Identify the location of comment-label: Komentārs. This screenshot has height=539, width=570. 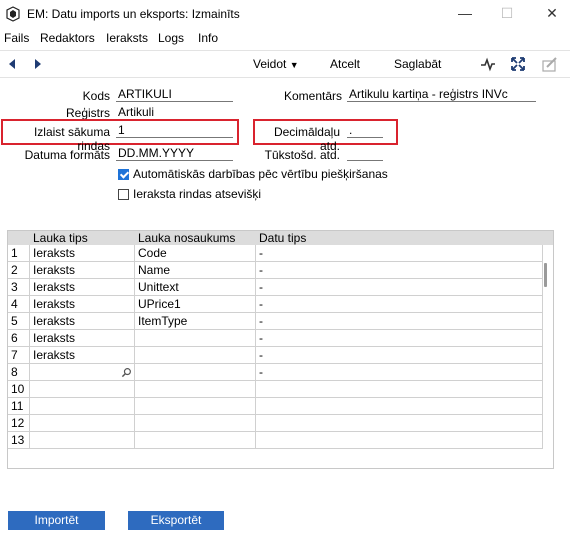
(312, 96).